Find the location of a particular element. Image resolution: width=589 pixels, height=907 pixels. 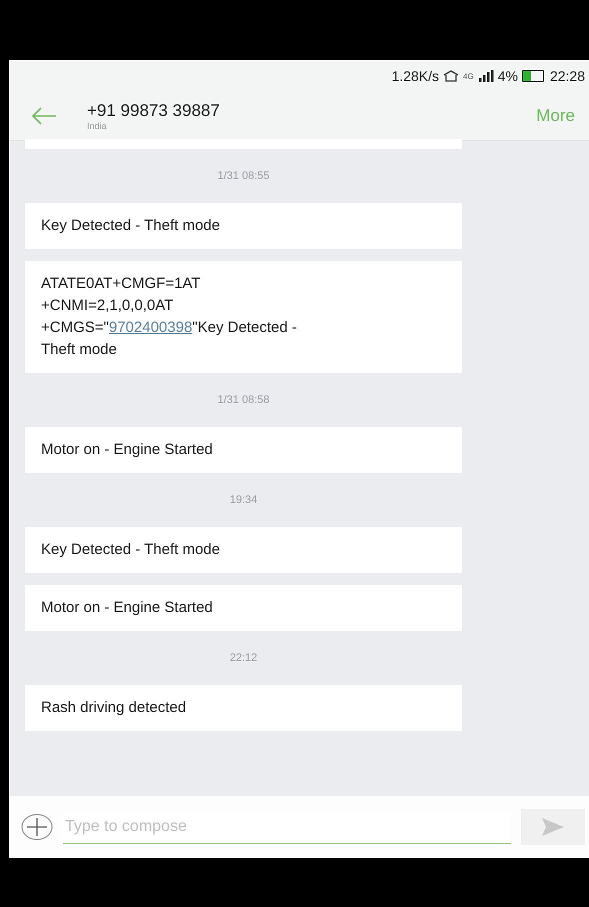

timestamp: 1/31 08:58 is located at coordinates (244, 400).